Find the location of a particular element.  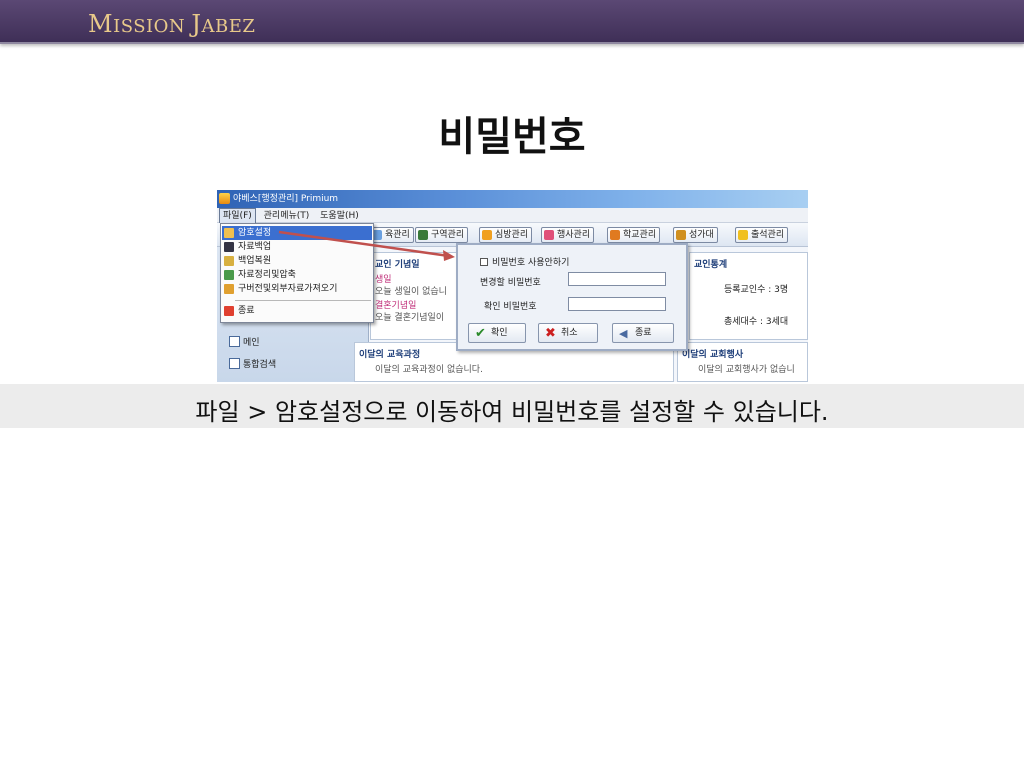

stats-households: 총세대수 : 3세대 is located at coordinates (756, 322).